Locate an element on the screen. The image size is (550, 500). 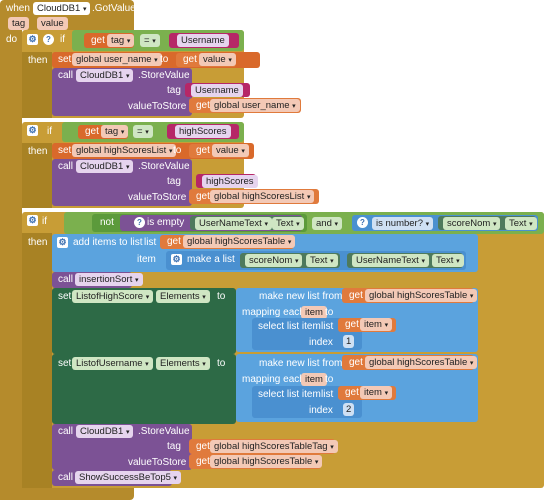
mapping-each-label: mapping each is located at coordinates (273, 379).